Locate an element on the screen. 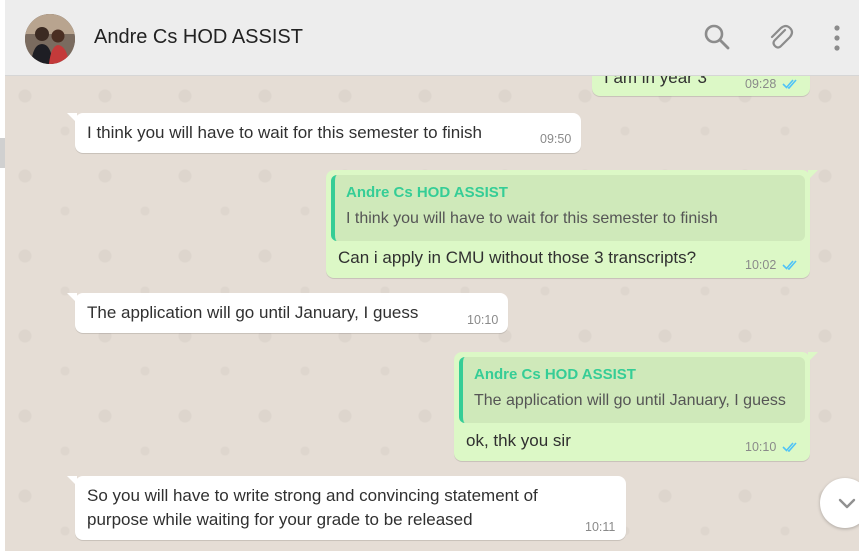 This screenshot has width=859, height=551. message-outgoing: I am in year 3 09:28 is located at coordinates (701, 86).